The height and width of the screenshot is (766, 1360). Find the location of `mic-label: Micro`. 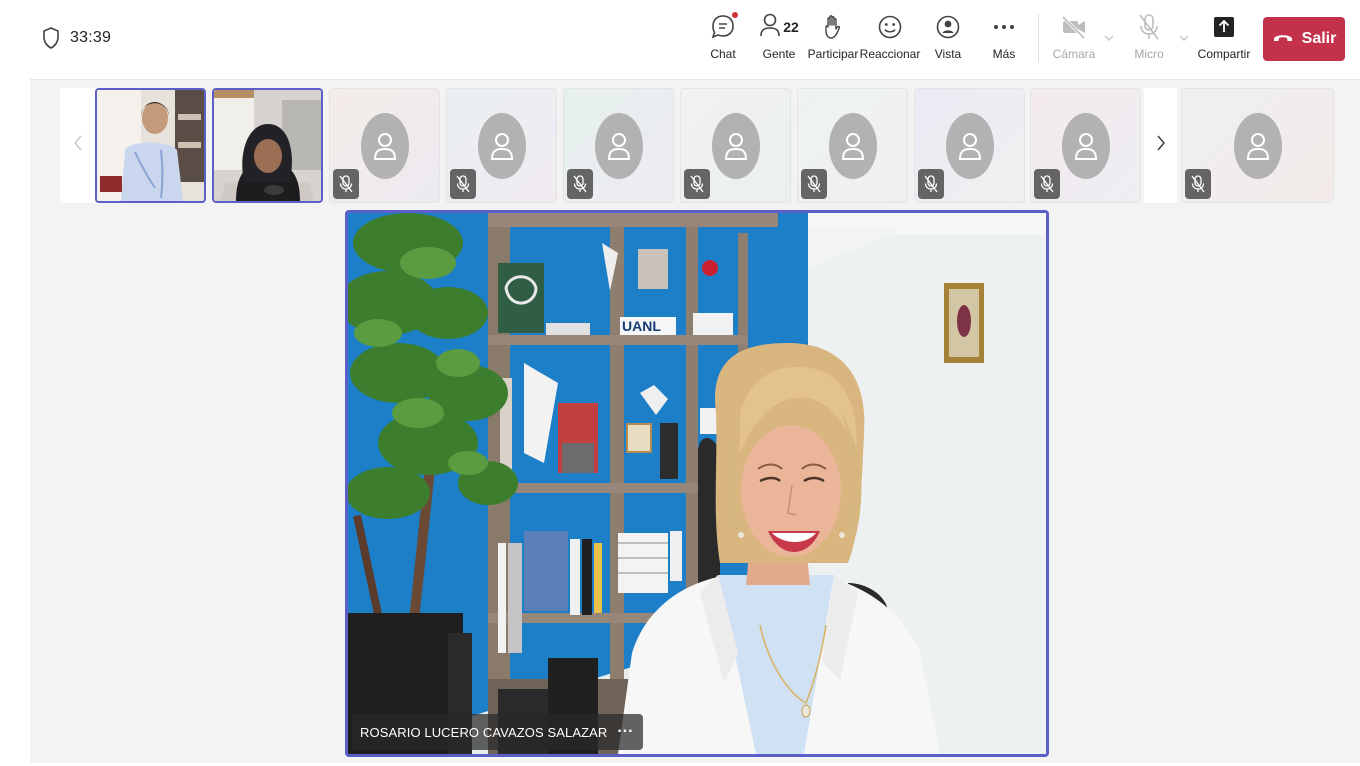

mic-label: Micro is located at coordinates (1149, 54).